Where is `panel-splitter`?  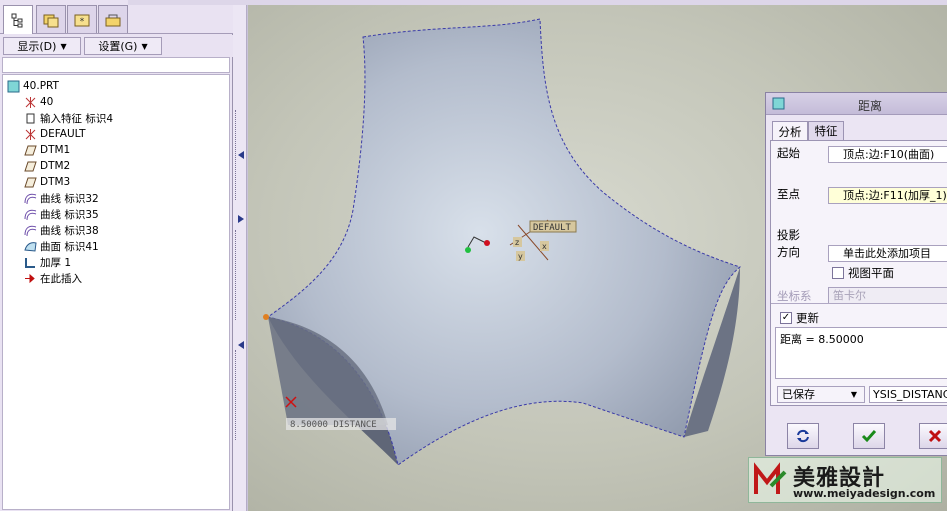 panel-splitter is located at coordinates (240, 255).